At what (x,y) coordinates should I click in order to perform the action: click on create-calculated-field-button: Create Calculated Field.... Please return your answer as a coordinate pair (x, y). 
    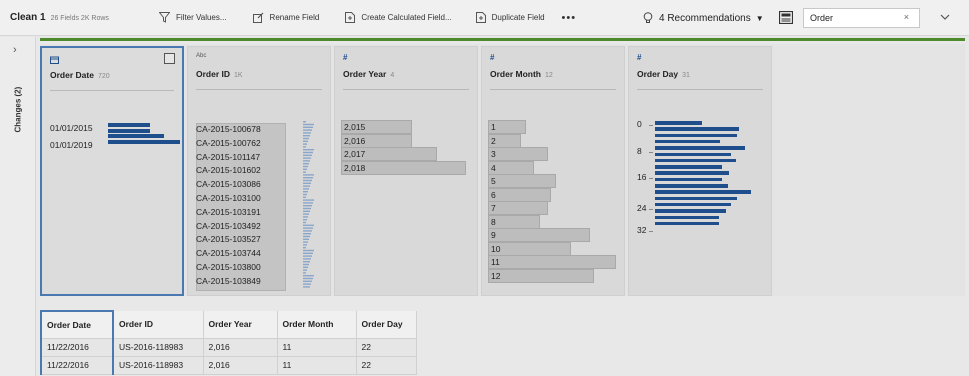
    Looking at the image, I should click on (398, 18).